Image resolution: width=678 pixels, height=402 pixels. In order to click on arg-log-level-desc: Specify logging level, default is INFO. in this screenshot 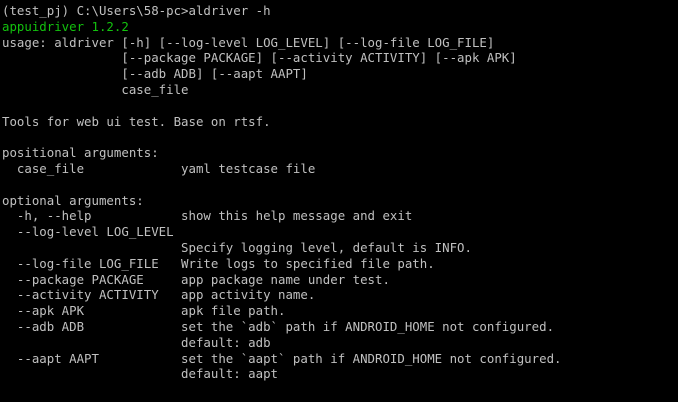, I will do `click(237, 247)`.